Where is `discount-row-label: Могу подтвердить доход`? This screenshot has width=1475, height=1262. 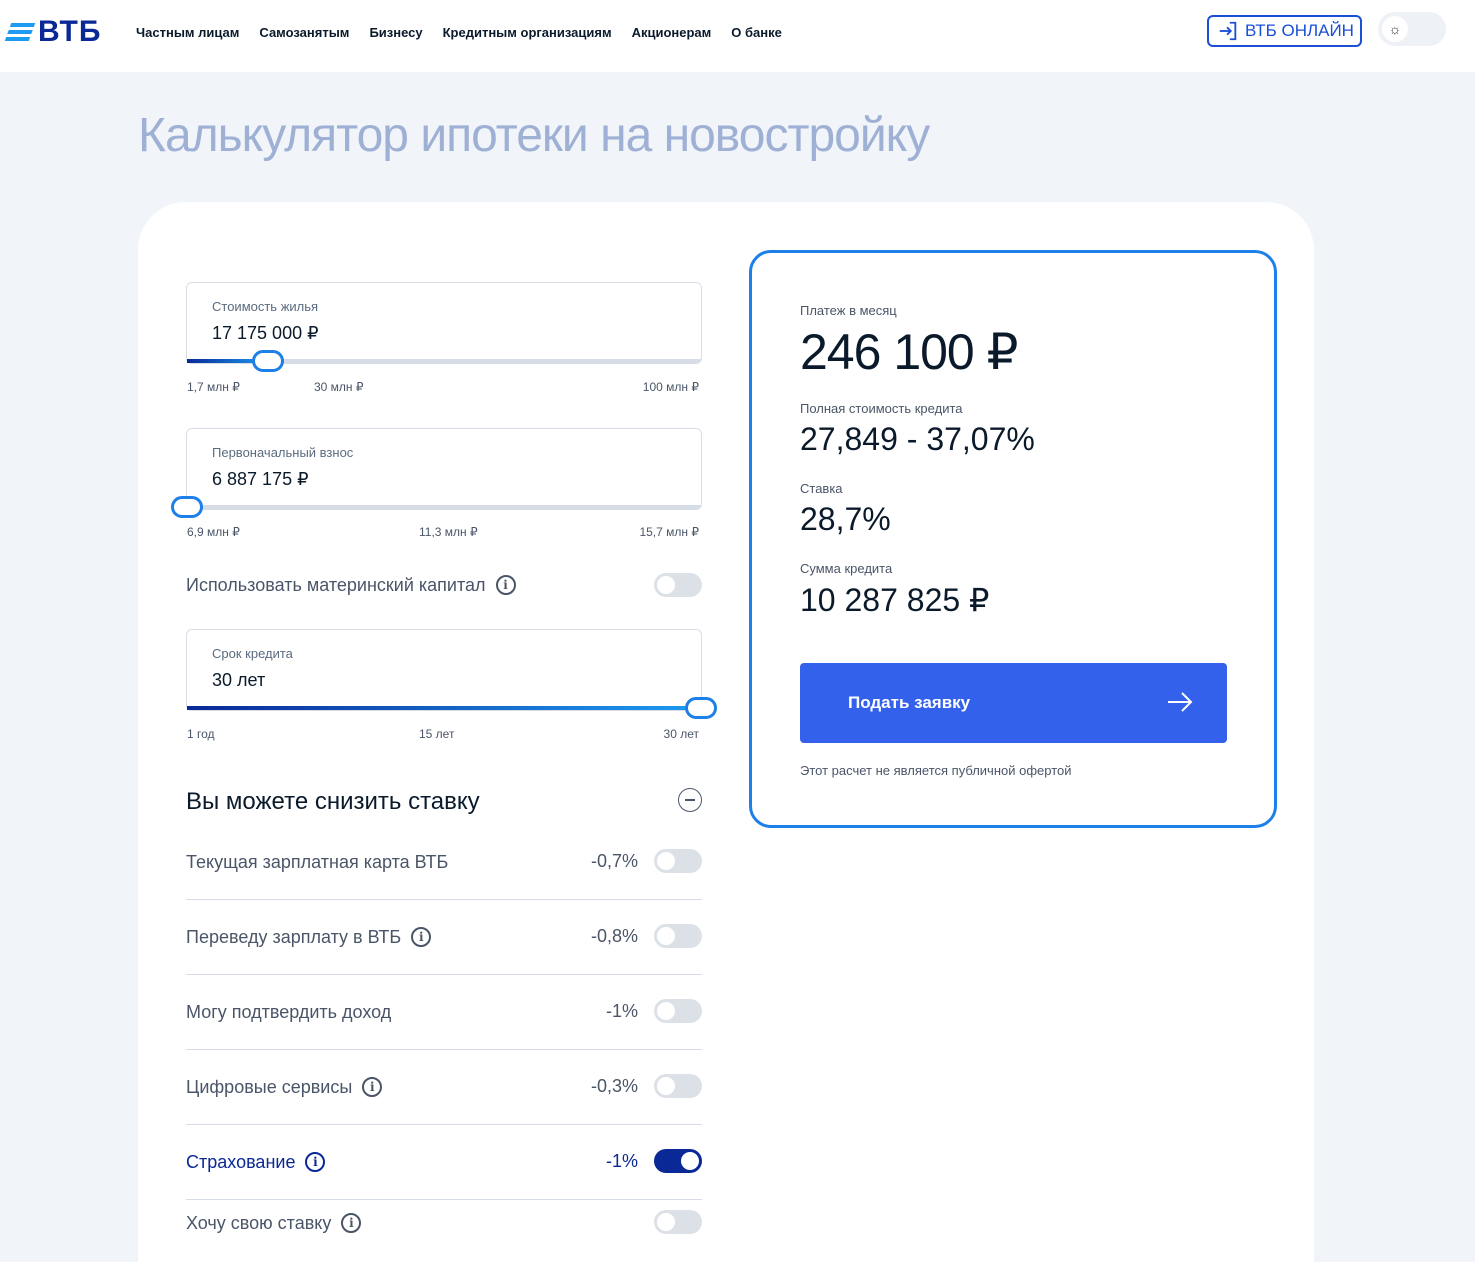 discount-row-label: Могу подтвердить доход is located at coordinates (288, 1012).